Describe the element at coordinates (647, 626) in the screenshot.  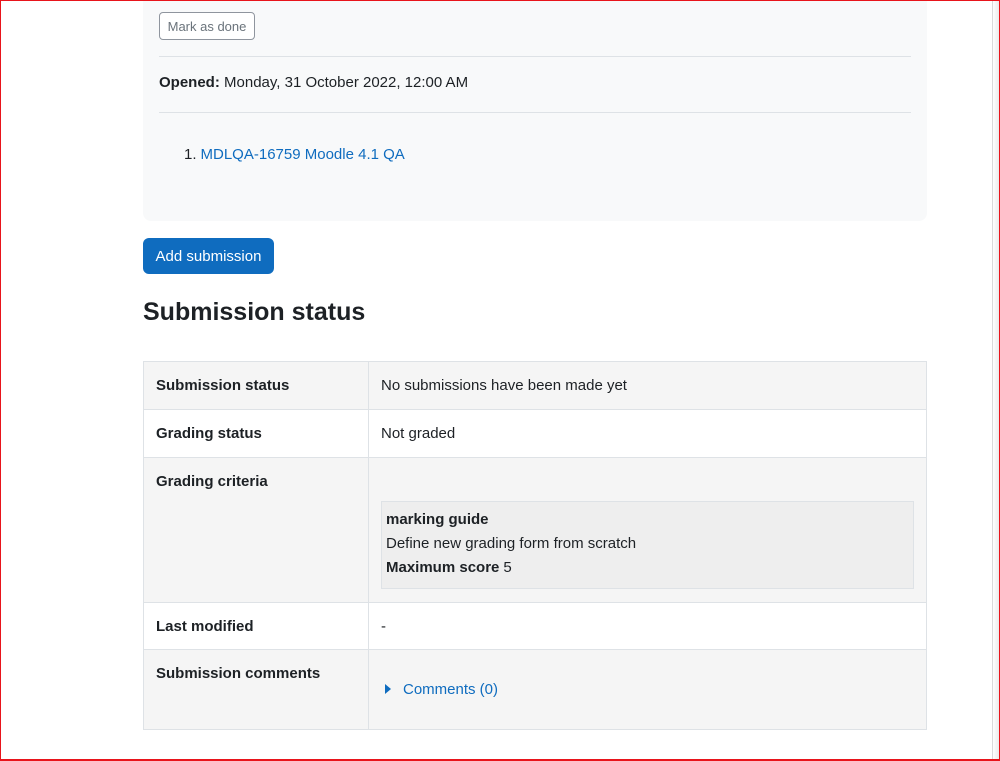
I see `last-modified-value: -` at that location.